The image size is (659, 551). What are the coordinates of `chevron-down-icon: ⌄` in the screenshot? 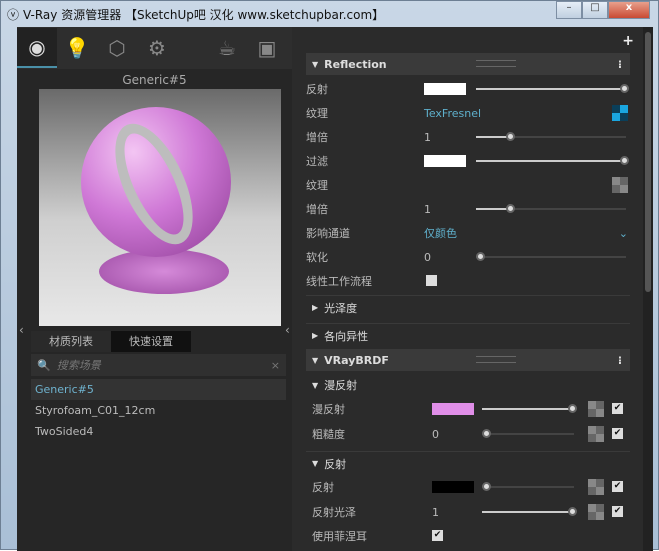 It's located at (623, 233).